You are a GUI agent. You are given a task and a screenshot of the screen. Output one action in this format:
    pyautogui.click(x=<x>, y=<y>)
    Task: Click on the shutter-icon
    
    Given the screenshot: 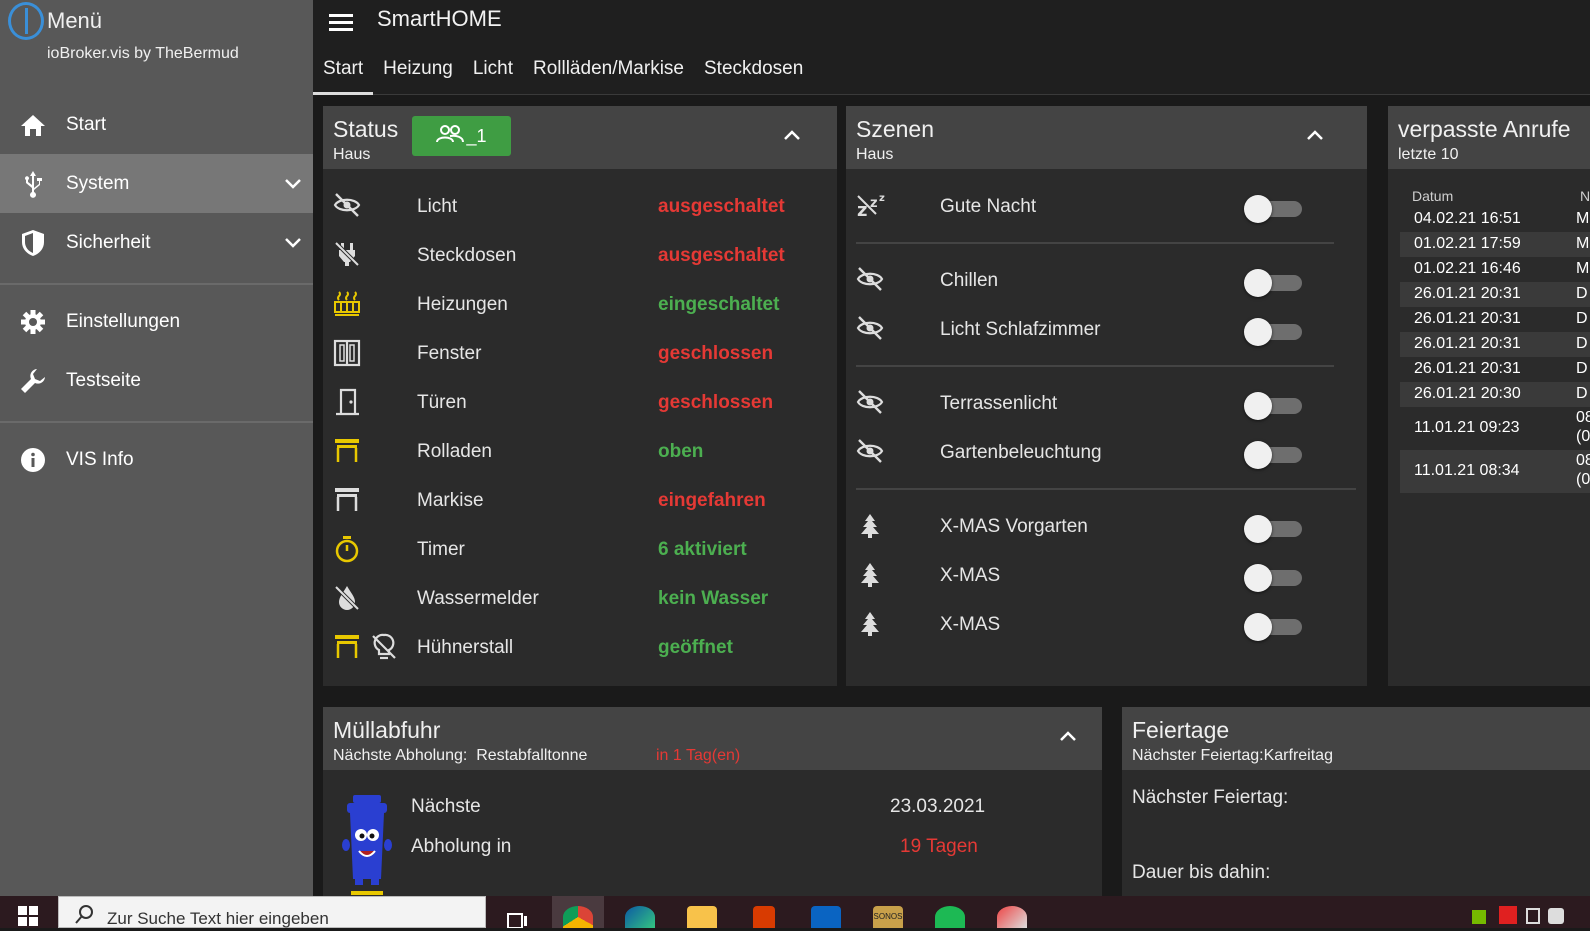 What is the action you would take?
    pyautogui.click(x=347, y=452)
    